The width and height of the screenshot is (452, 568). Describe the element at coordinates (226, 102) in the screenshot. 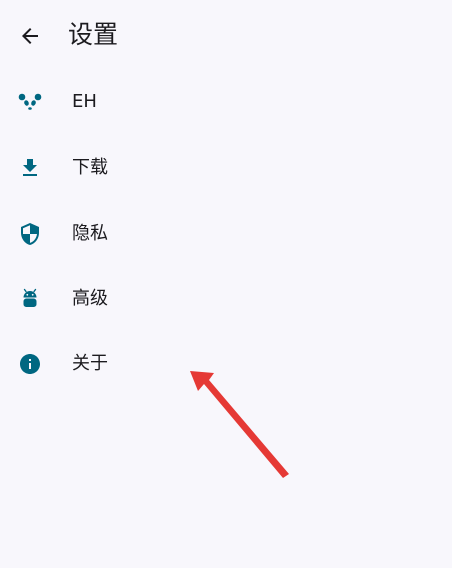

I see `menu-item-eh: EH` at that location.